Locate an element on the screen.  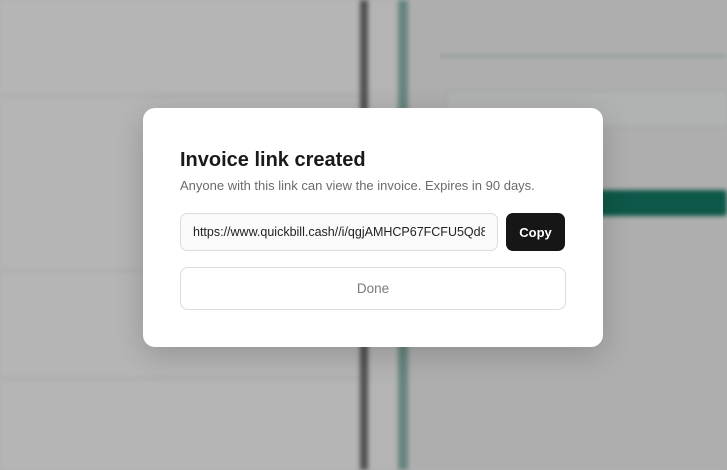
invoice-link-field is located at coordinates (339, 232).